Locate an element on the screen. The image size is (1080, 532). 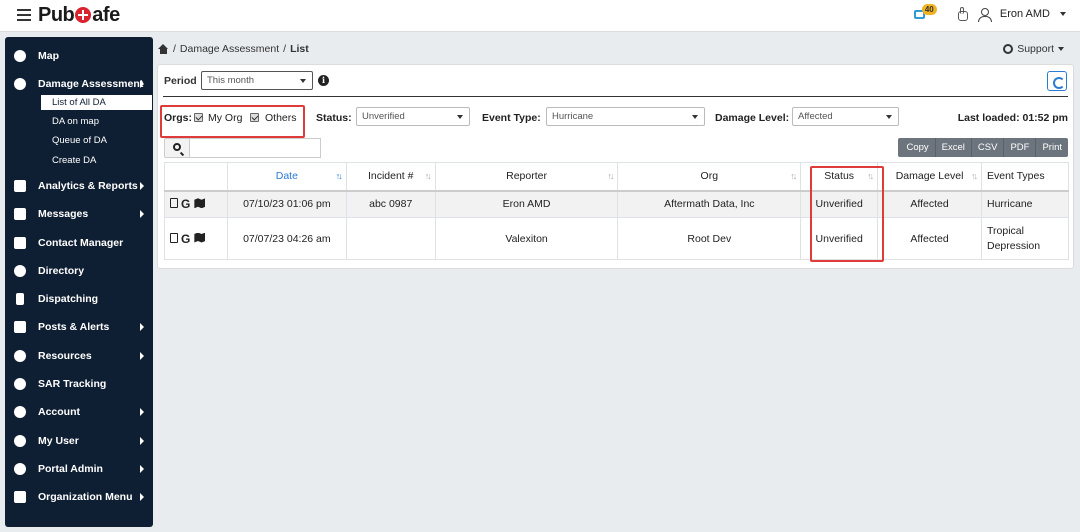
search-icon is located at coordinates (177, 147).